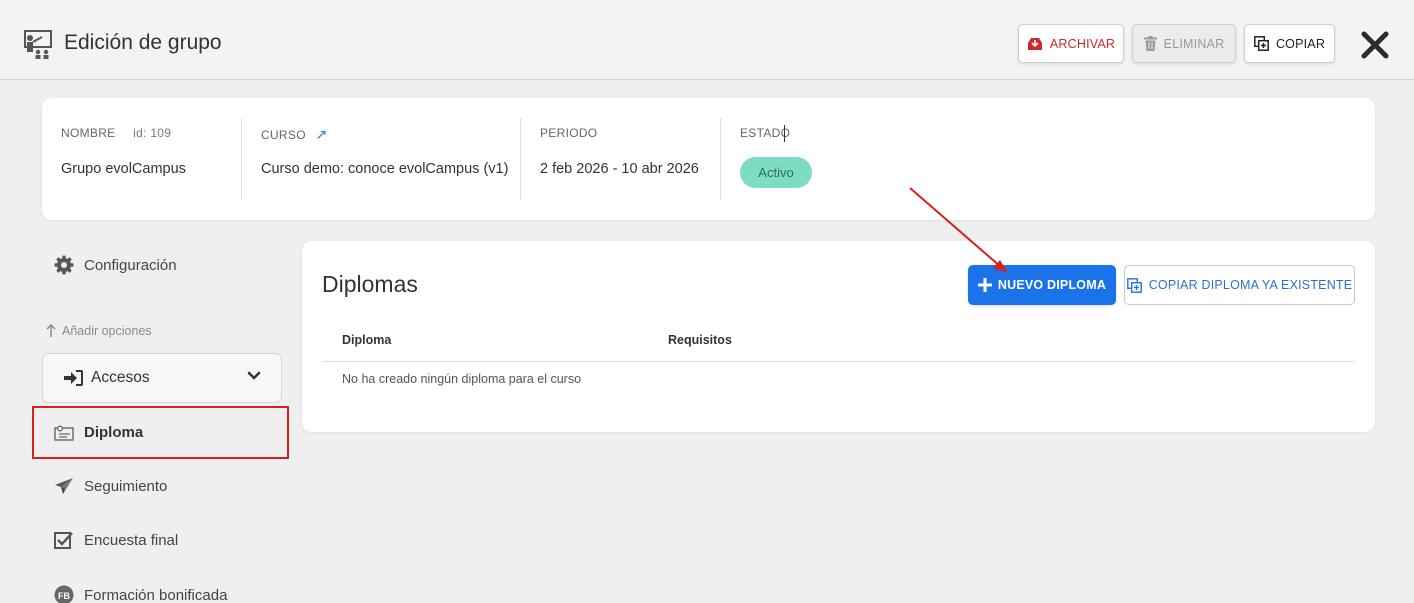 The height and width of the screenshot is (603, 1414). Describe the element at coordinates (1375, 45) in the screenshot. I see `close-icon` at that location.